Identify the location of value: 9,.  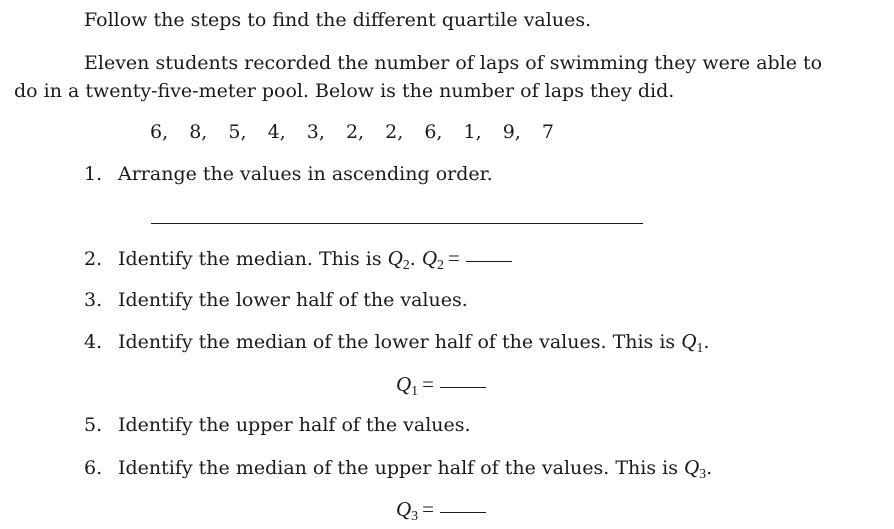
(511, 132).